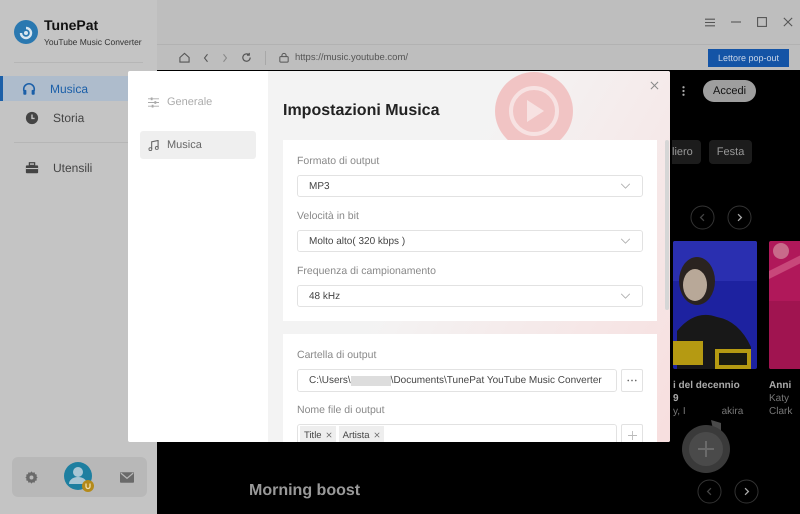 This screenshot has width=800, height=514. What do you see at coordinates (667, 225) in the screenshot?
I see `scrollbar-thumb` at bounding box center [667, 225].